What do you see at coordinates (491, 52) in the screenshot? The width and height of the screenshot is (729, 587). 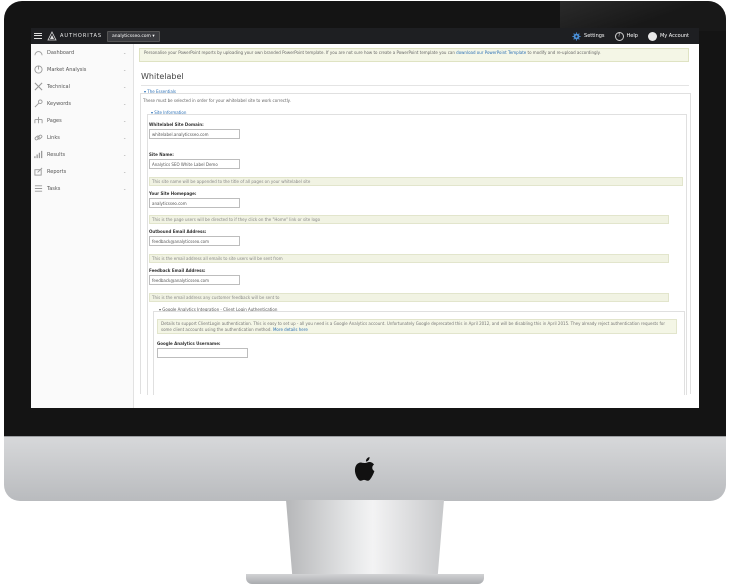 I see `download-template-link: download our PowerPoint Template` at bounding box center [491, 52].